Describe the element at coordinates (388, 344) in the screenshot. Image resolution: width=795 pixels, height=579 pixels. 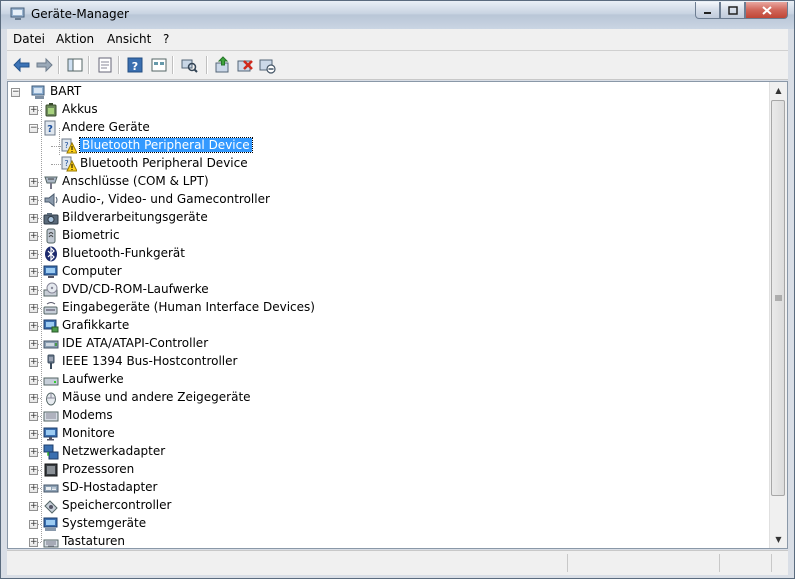
I see `tree-category-node: + IDE ATA/ATAPI-Controller` at that location.